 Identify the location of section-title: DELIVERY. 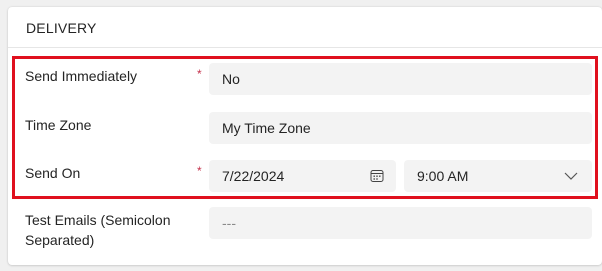
(61, 28).